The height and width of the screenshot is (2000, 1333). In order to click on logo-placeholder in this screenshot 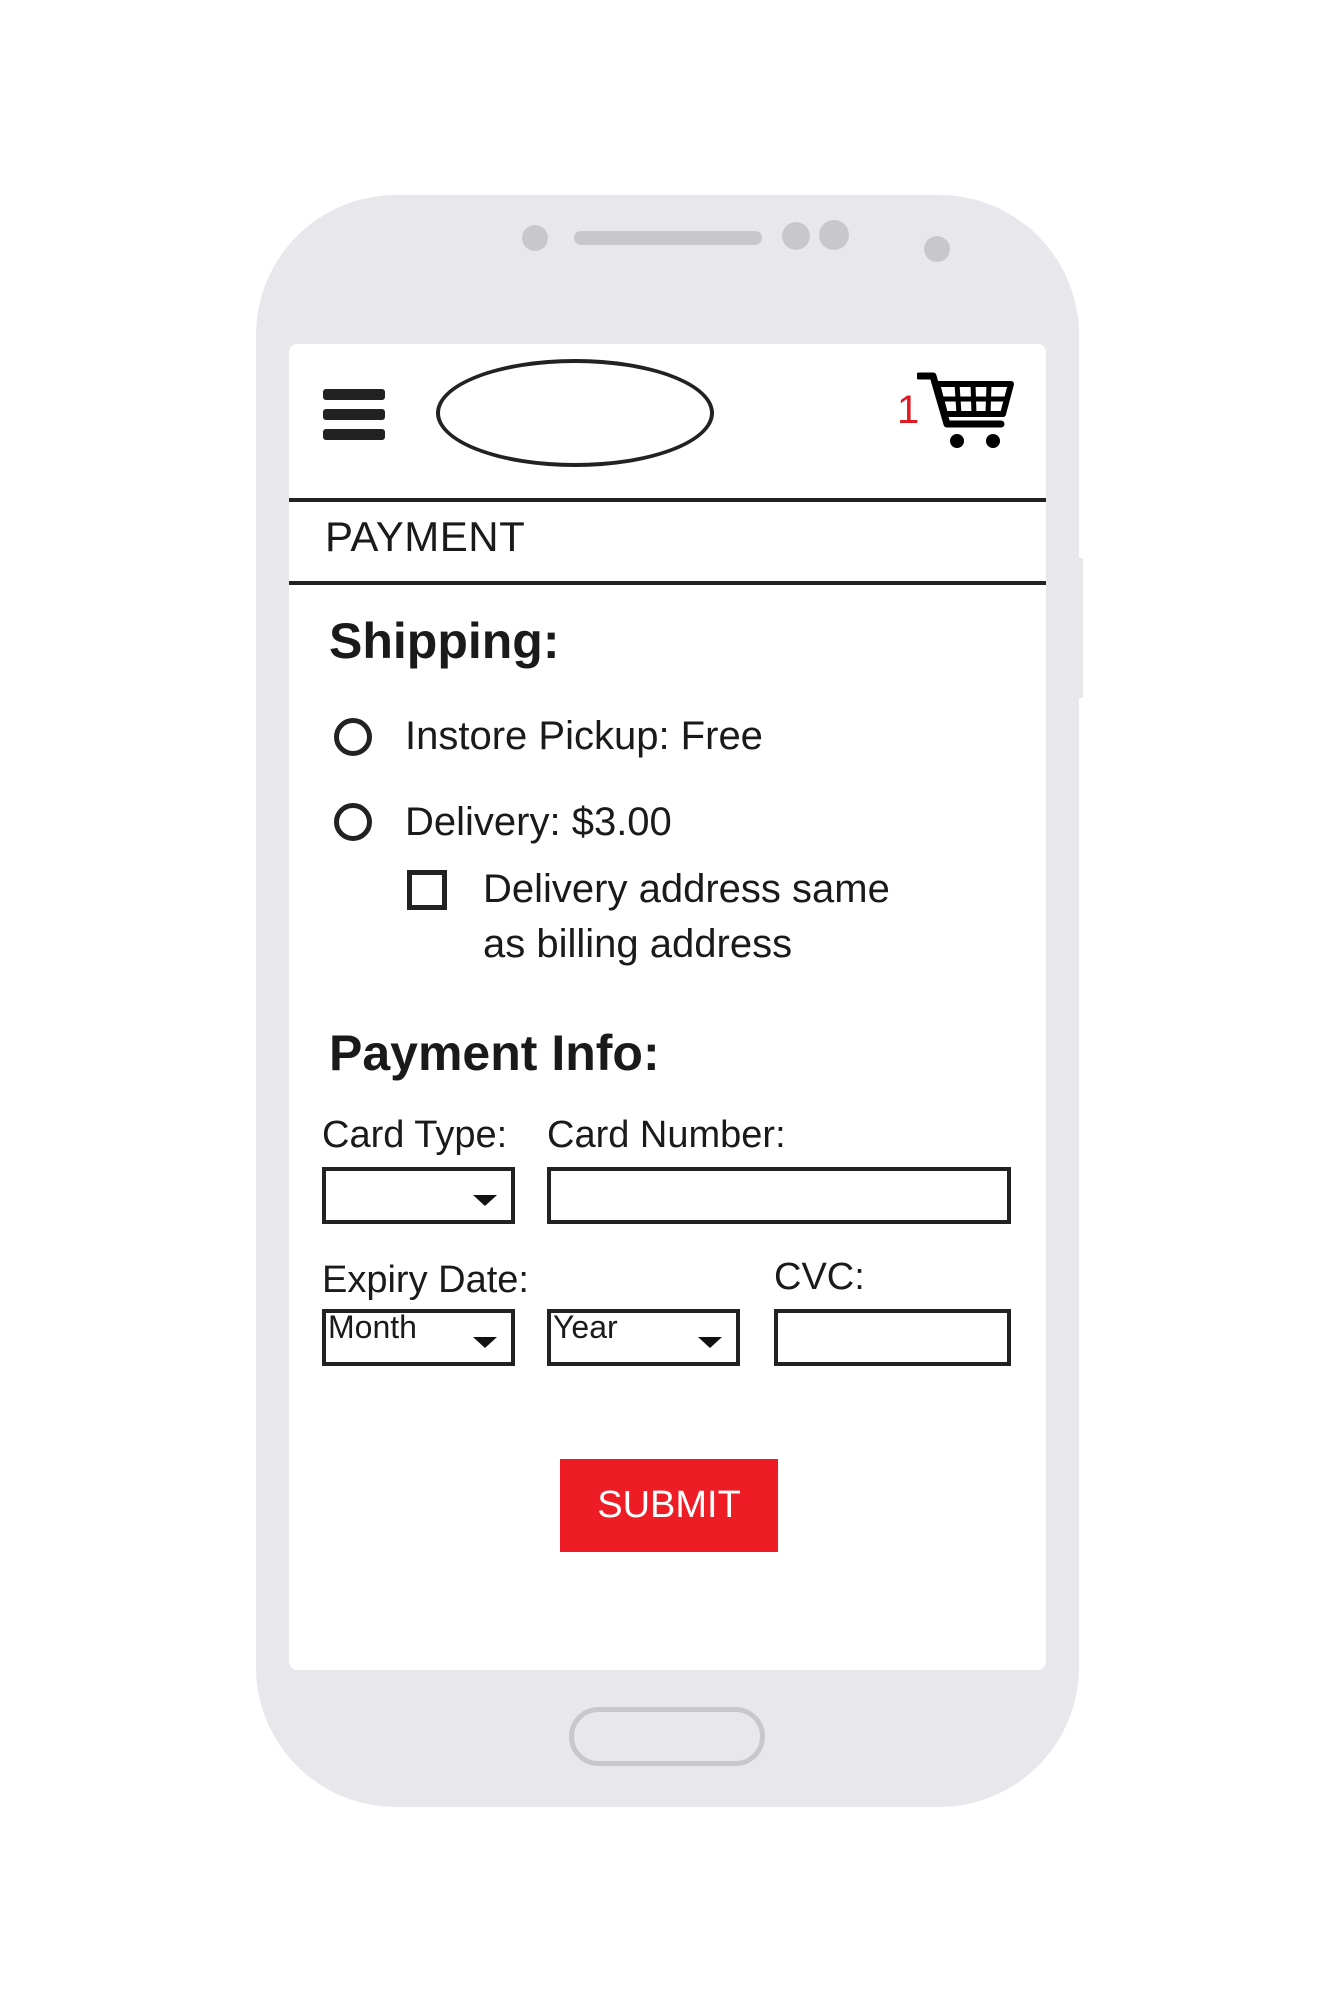, I will do `click(575, 413)`.